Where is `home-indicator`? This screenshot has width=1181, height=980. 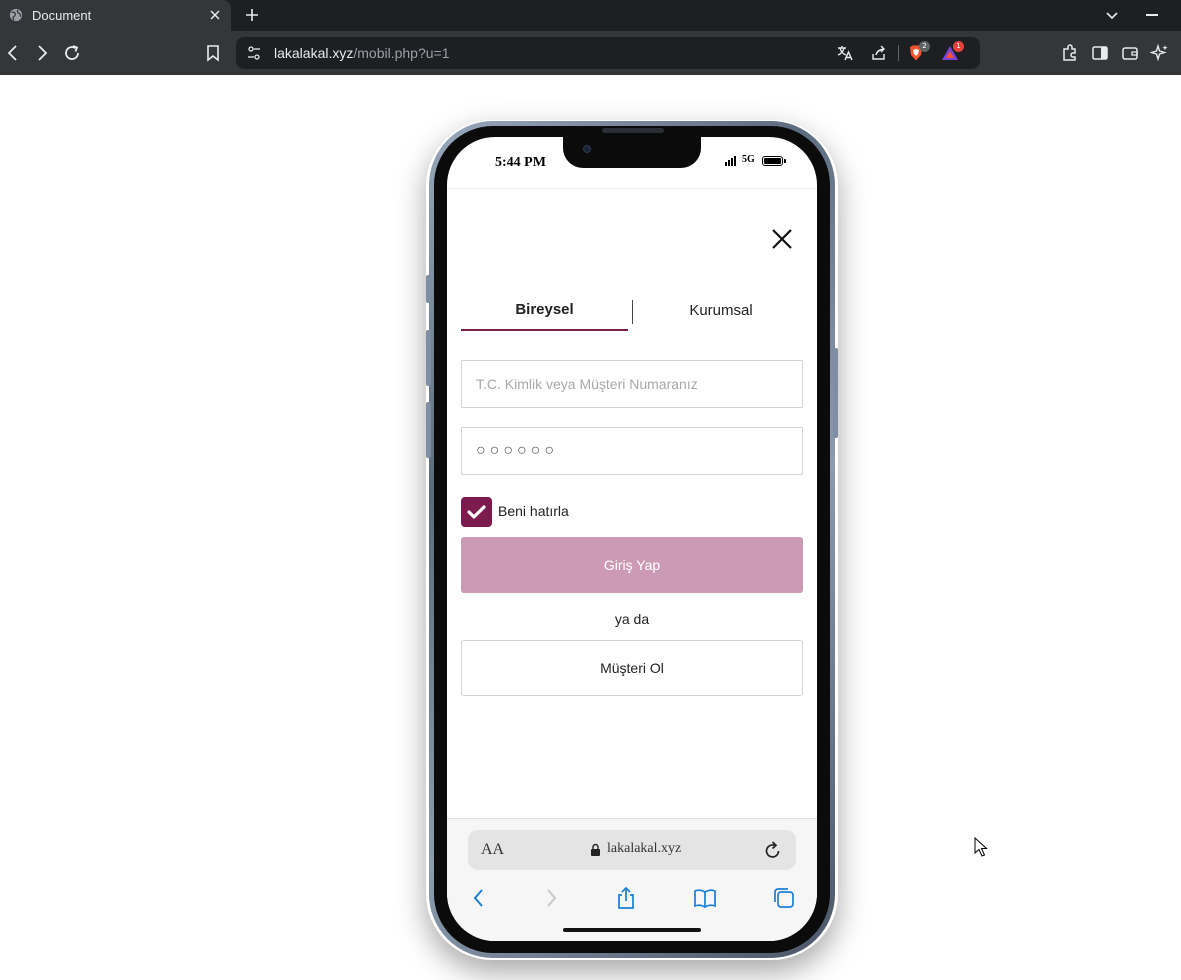
home-indicator is located at coordinates (632, 930).